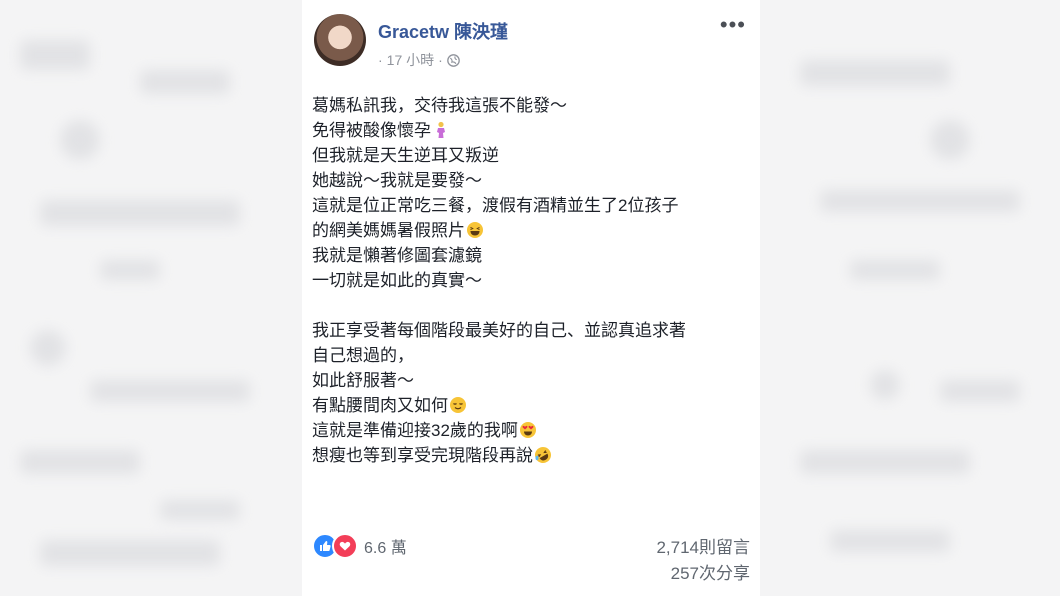  I want to click on post-line-text: 這就是位正常吃三餐，渡假有酒精並生了2位孩子, so click(495, 205).